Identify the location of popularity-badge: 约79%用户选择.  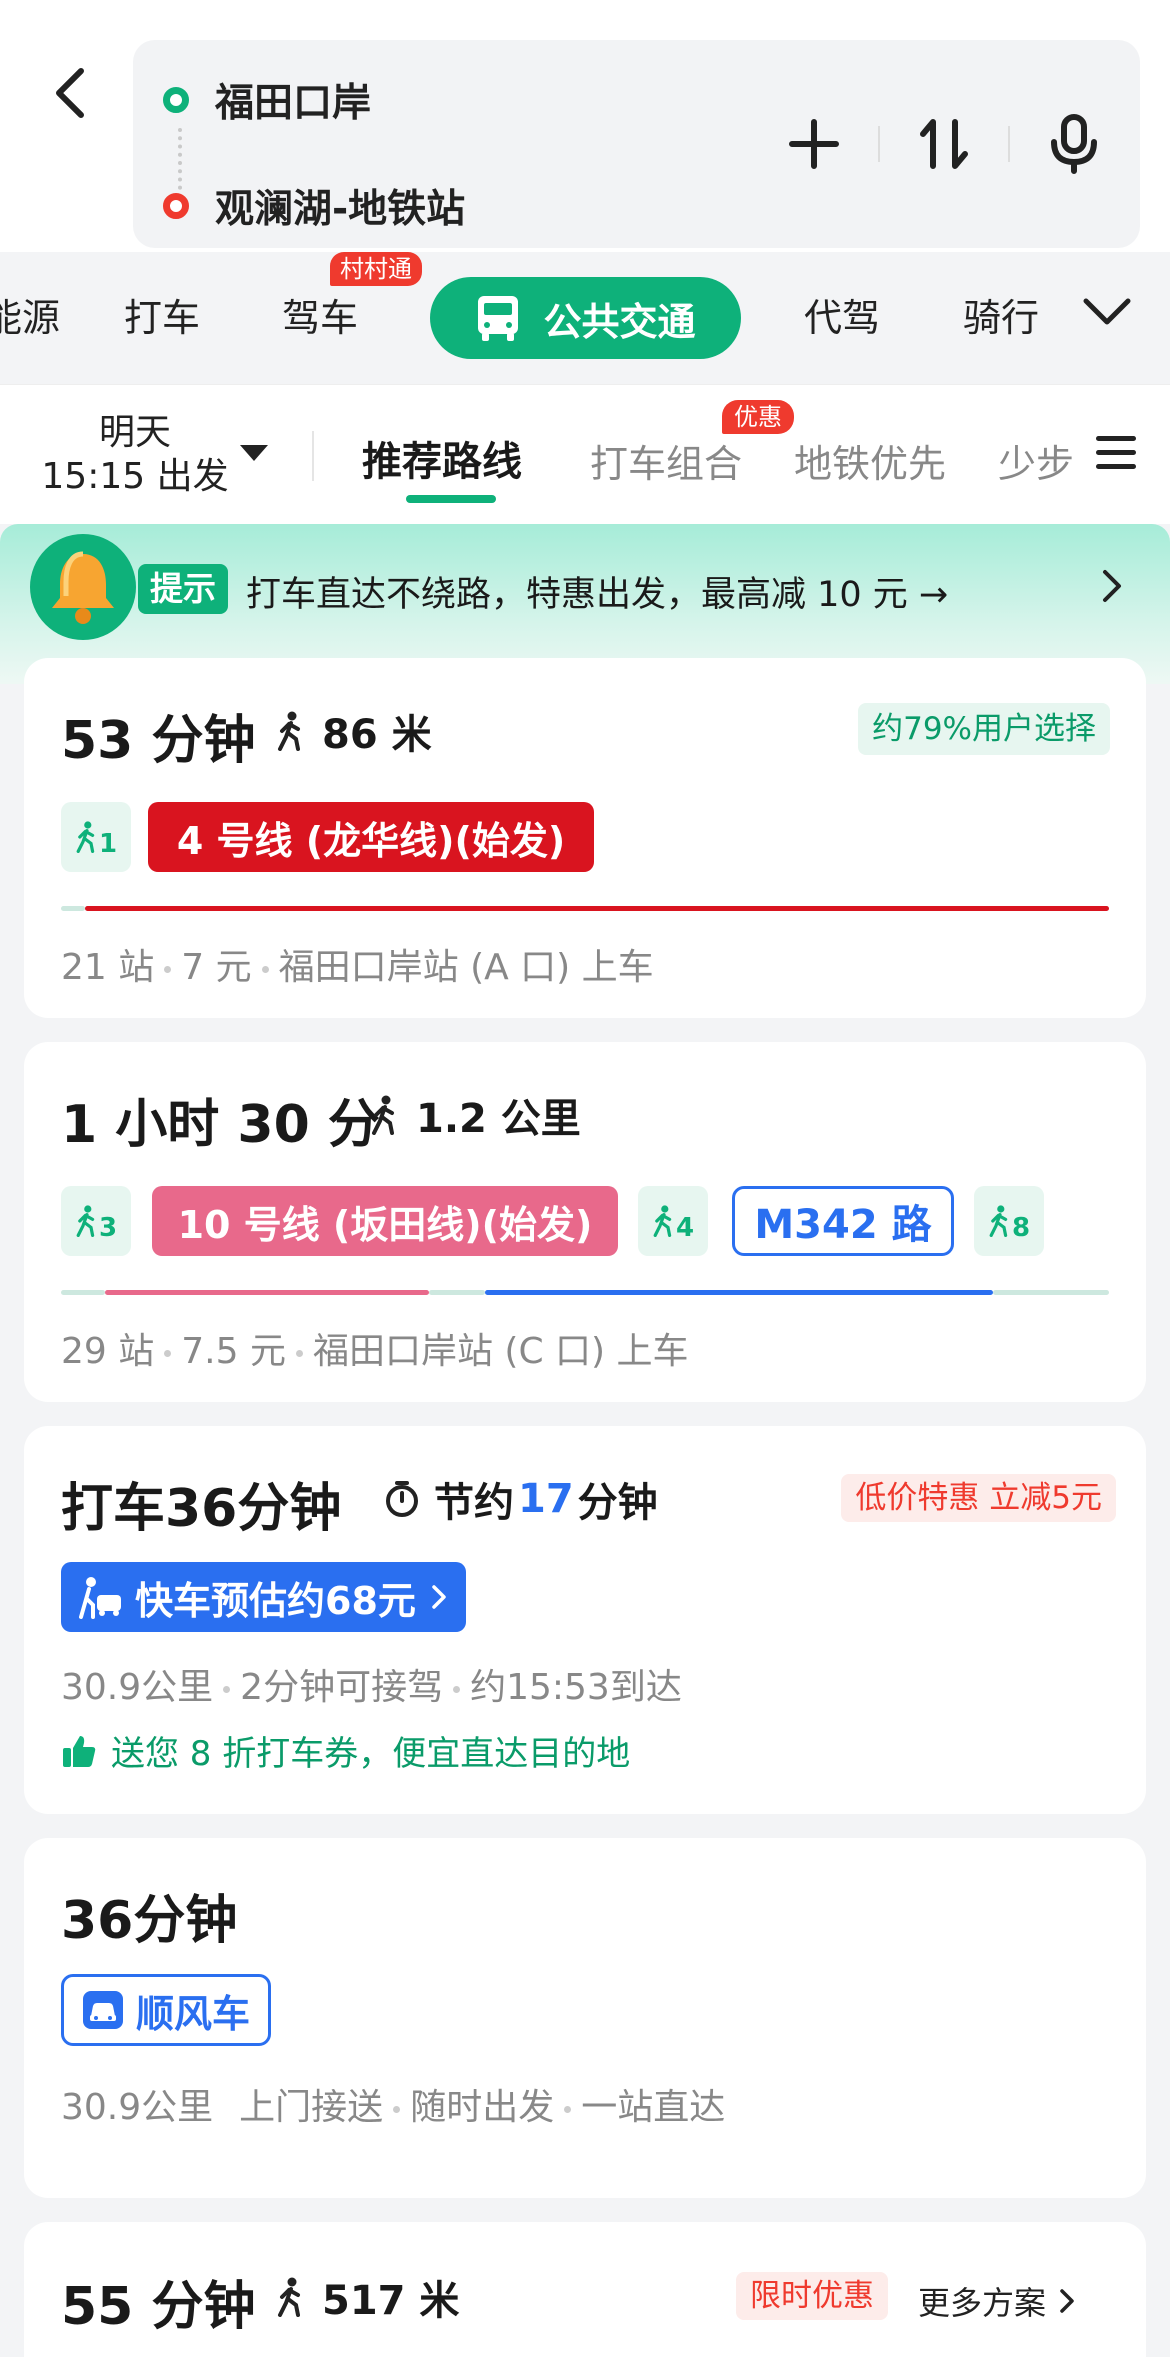
(984, 729).